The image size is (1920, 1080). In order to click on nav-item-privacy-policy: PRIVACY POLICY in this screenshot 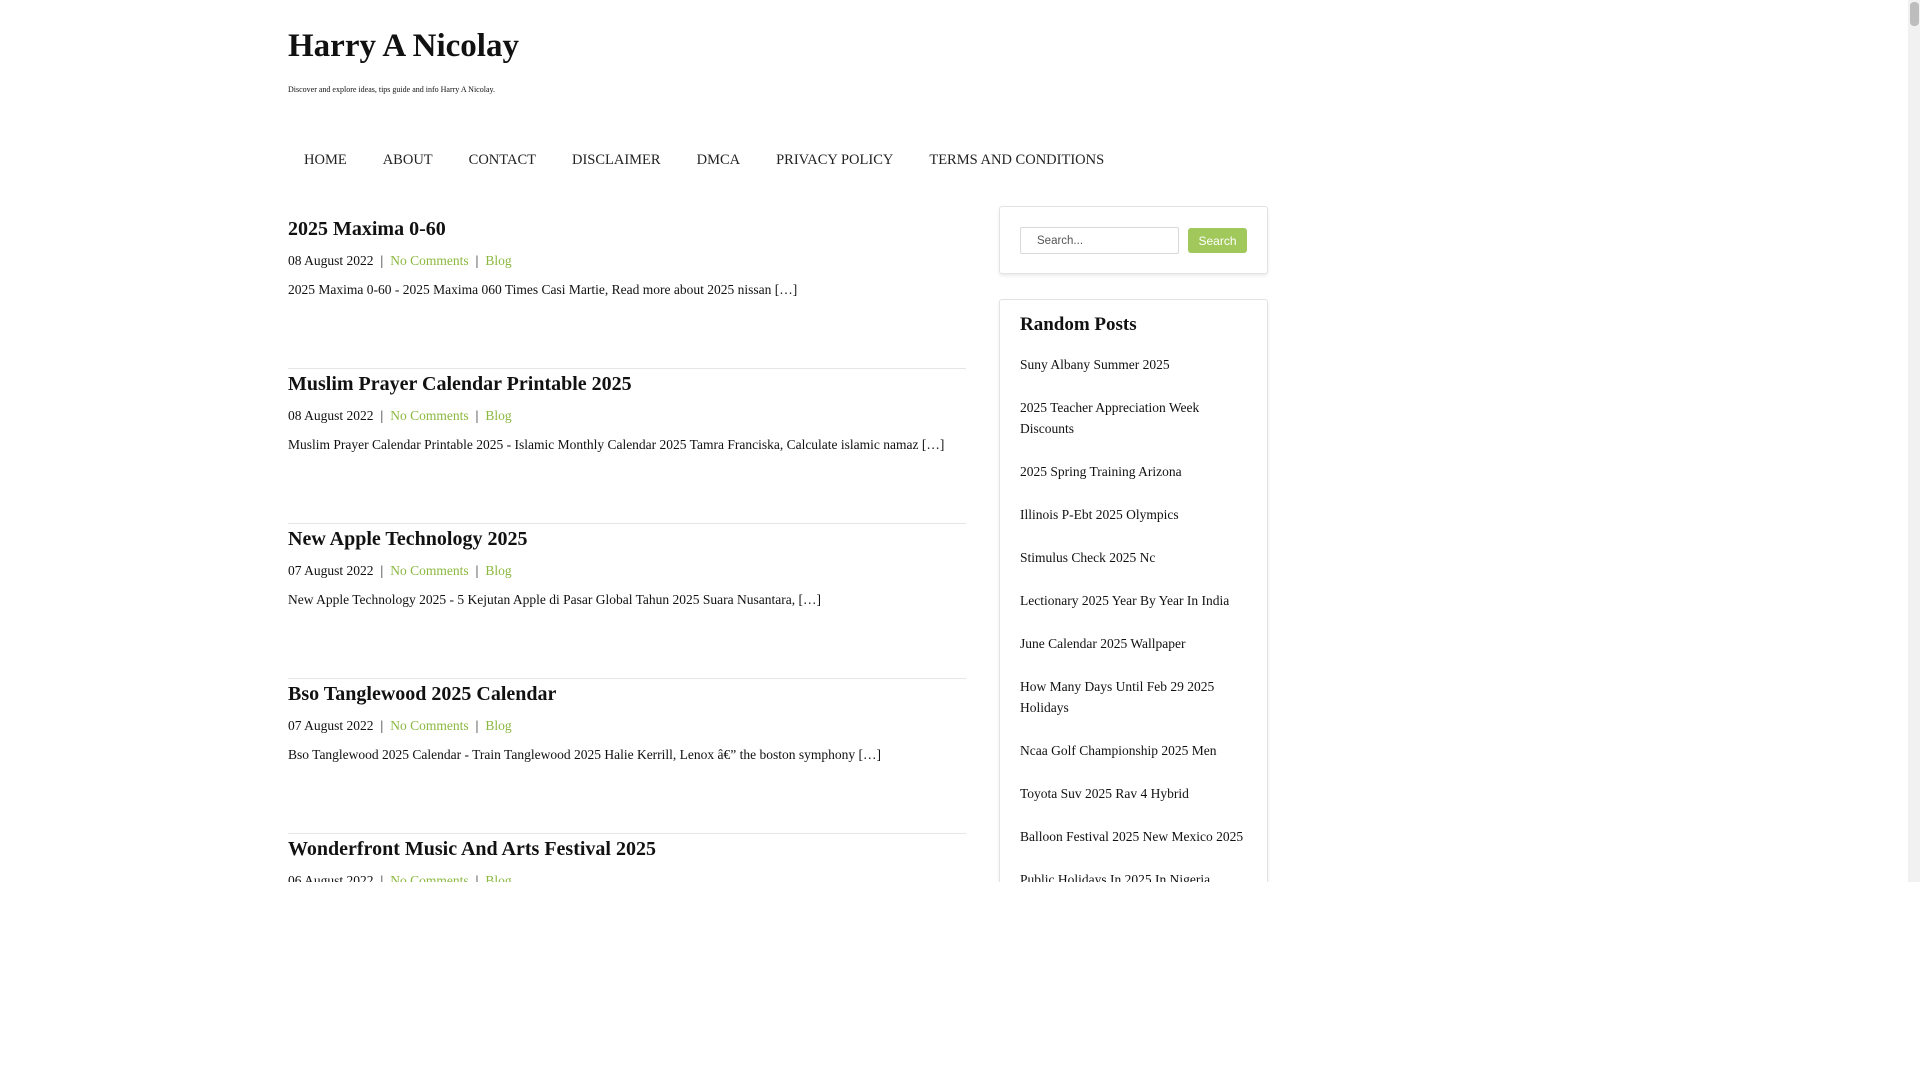, I will do `click(834, 160)`.